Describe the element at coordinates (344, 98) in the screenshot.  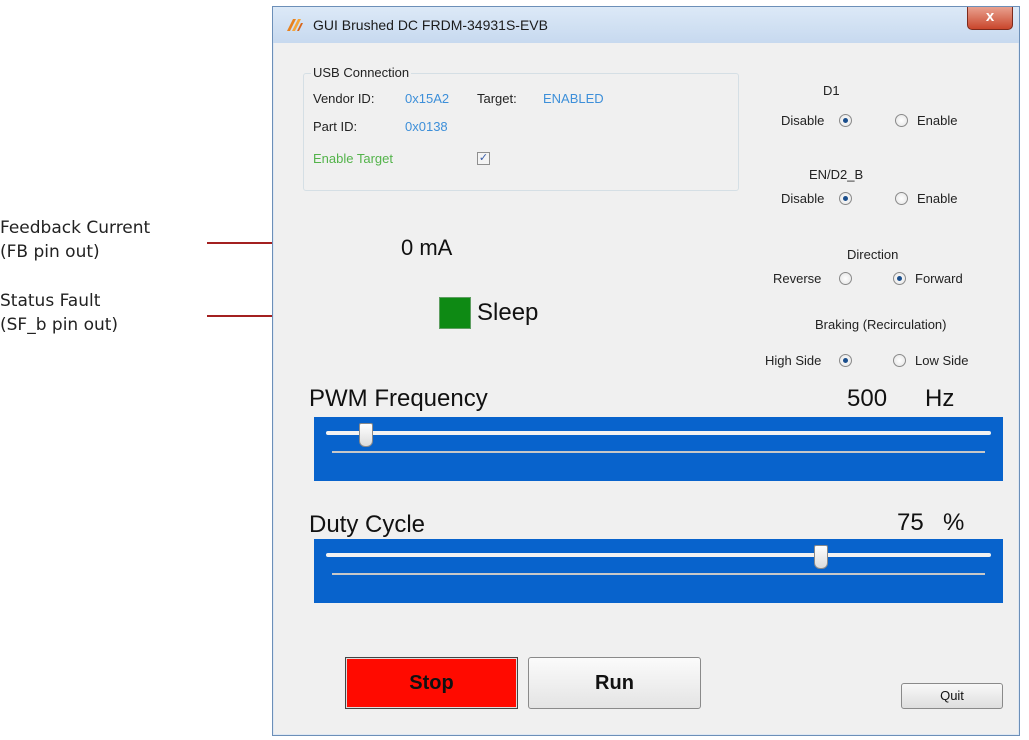
I see `vendor-id-label: Vendor ID:` at that location.